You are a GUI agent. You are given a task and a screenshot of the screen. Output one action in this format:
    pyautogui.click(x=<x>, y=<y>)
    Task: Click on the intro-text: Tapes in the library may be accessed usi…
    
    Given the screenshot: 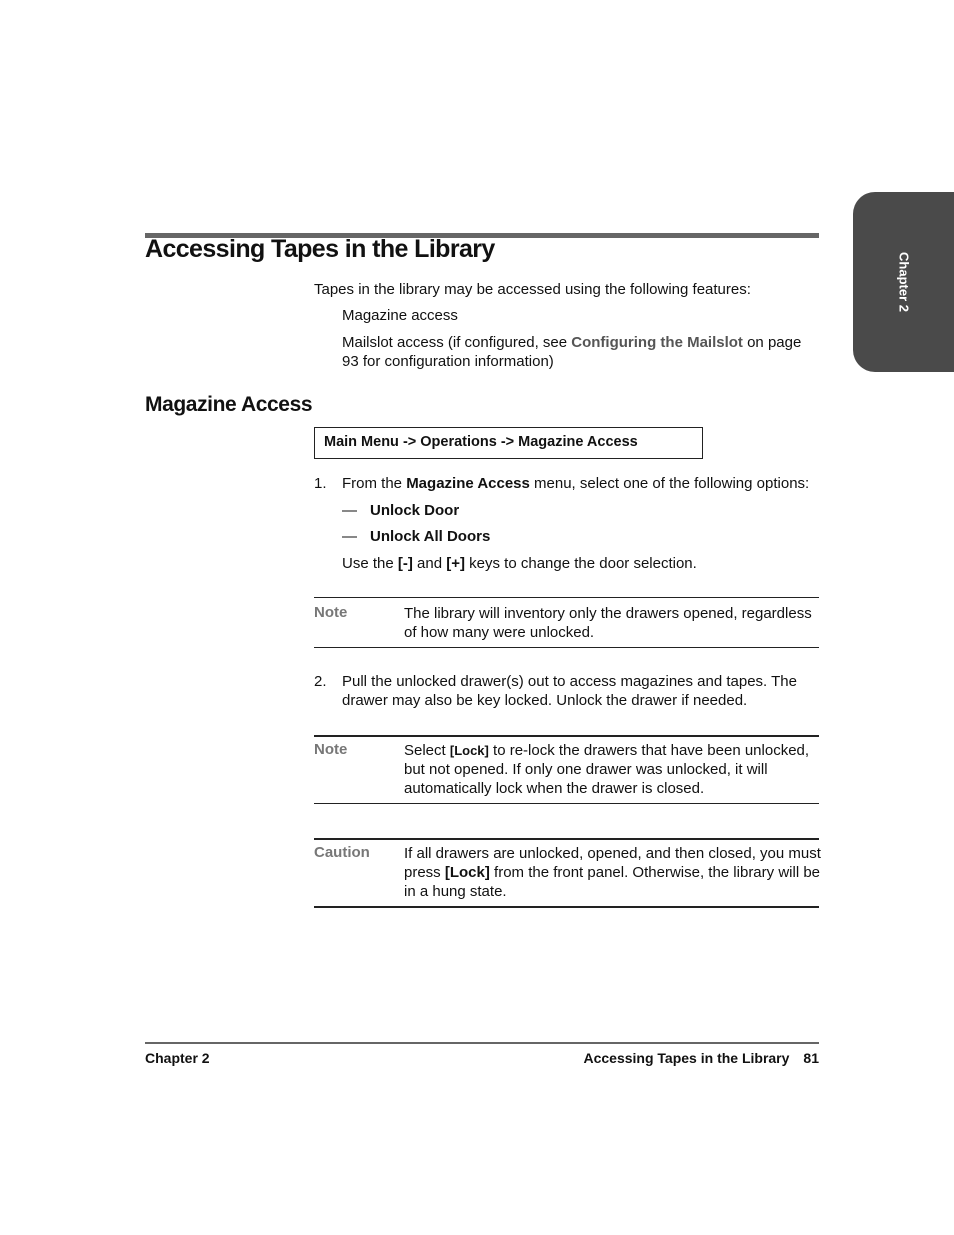 What is the action you would take?
    pyautogui.click(x=532, y=289)
    